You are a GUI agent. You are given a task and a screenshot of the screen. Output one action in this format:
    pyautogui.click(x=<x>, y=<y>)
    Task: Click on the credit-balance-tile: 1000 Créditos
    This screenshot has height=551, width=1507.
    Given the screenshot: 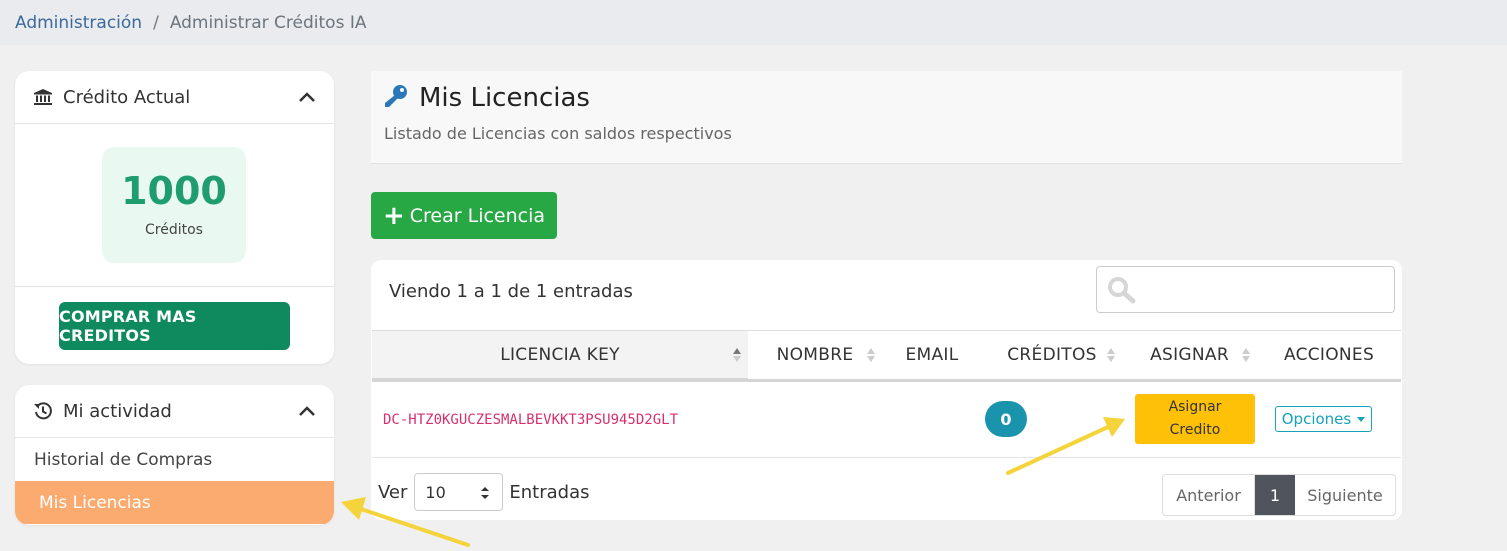 What is the action you would take?
    pyautogui.click(x=174, y=205)
    